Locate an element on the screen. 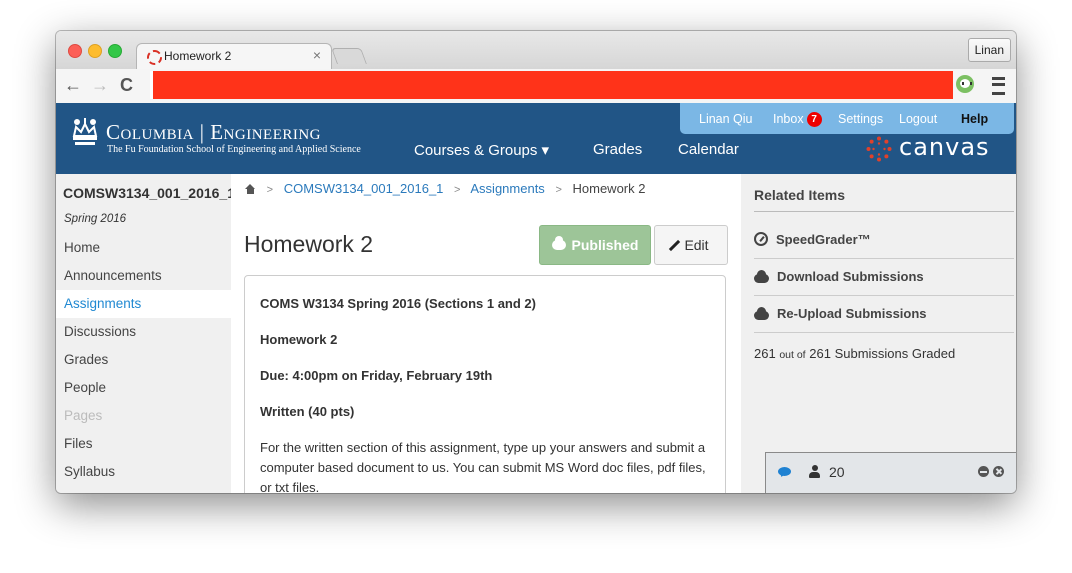 Image resolution: width=1072 pixels, height=573 pixels. inbox-label: Inbox is located at coordinates (788, 119).